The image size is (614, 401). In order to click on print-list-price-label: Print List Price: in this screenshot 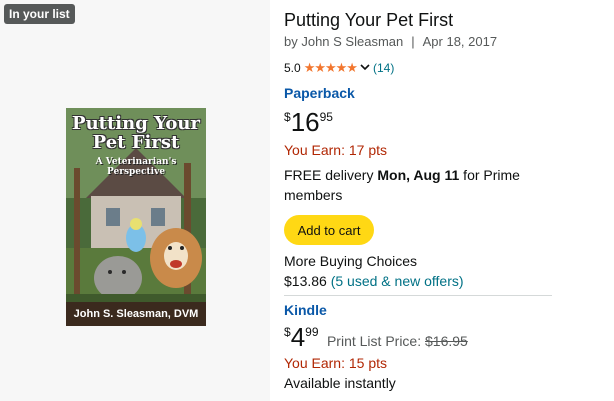, I will do `click(374, 341)`.